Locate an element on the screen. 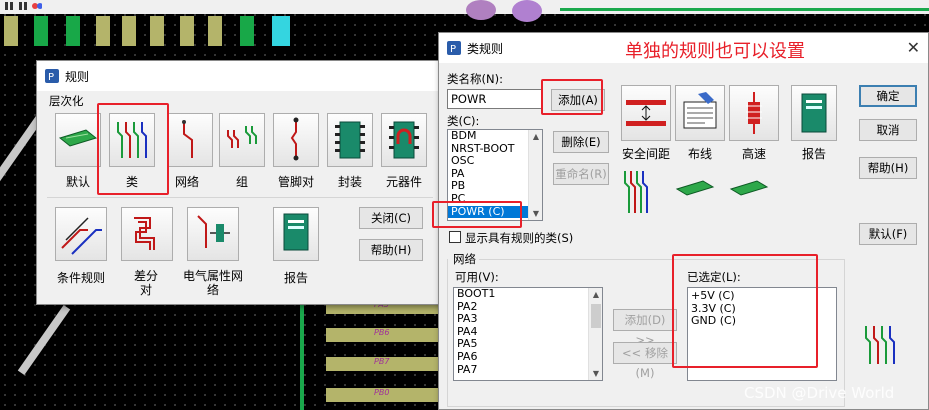 This screenshot has width=929, height=410. group-rule-button is located at coordinates (242, 140).